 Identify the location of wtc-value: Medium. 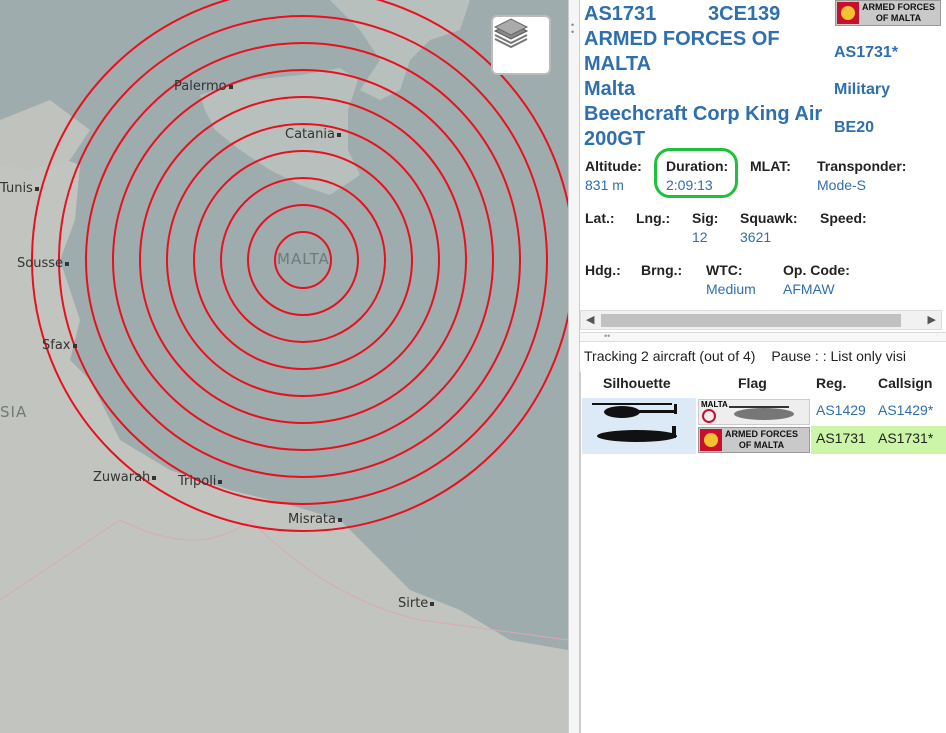
(731, 289).